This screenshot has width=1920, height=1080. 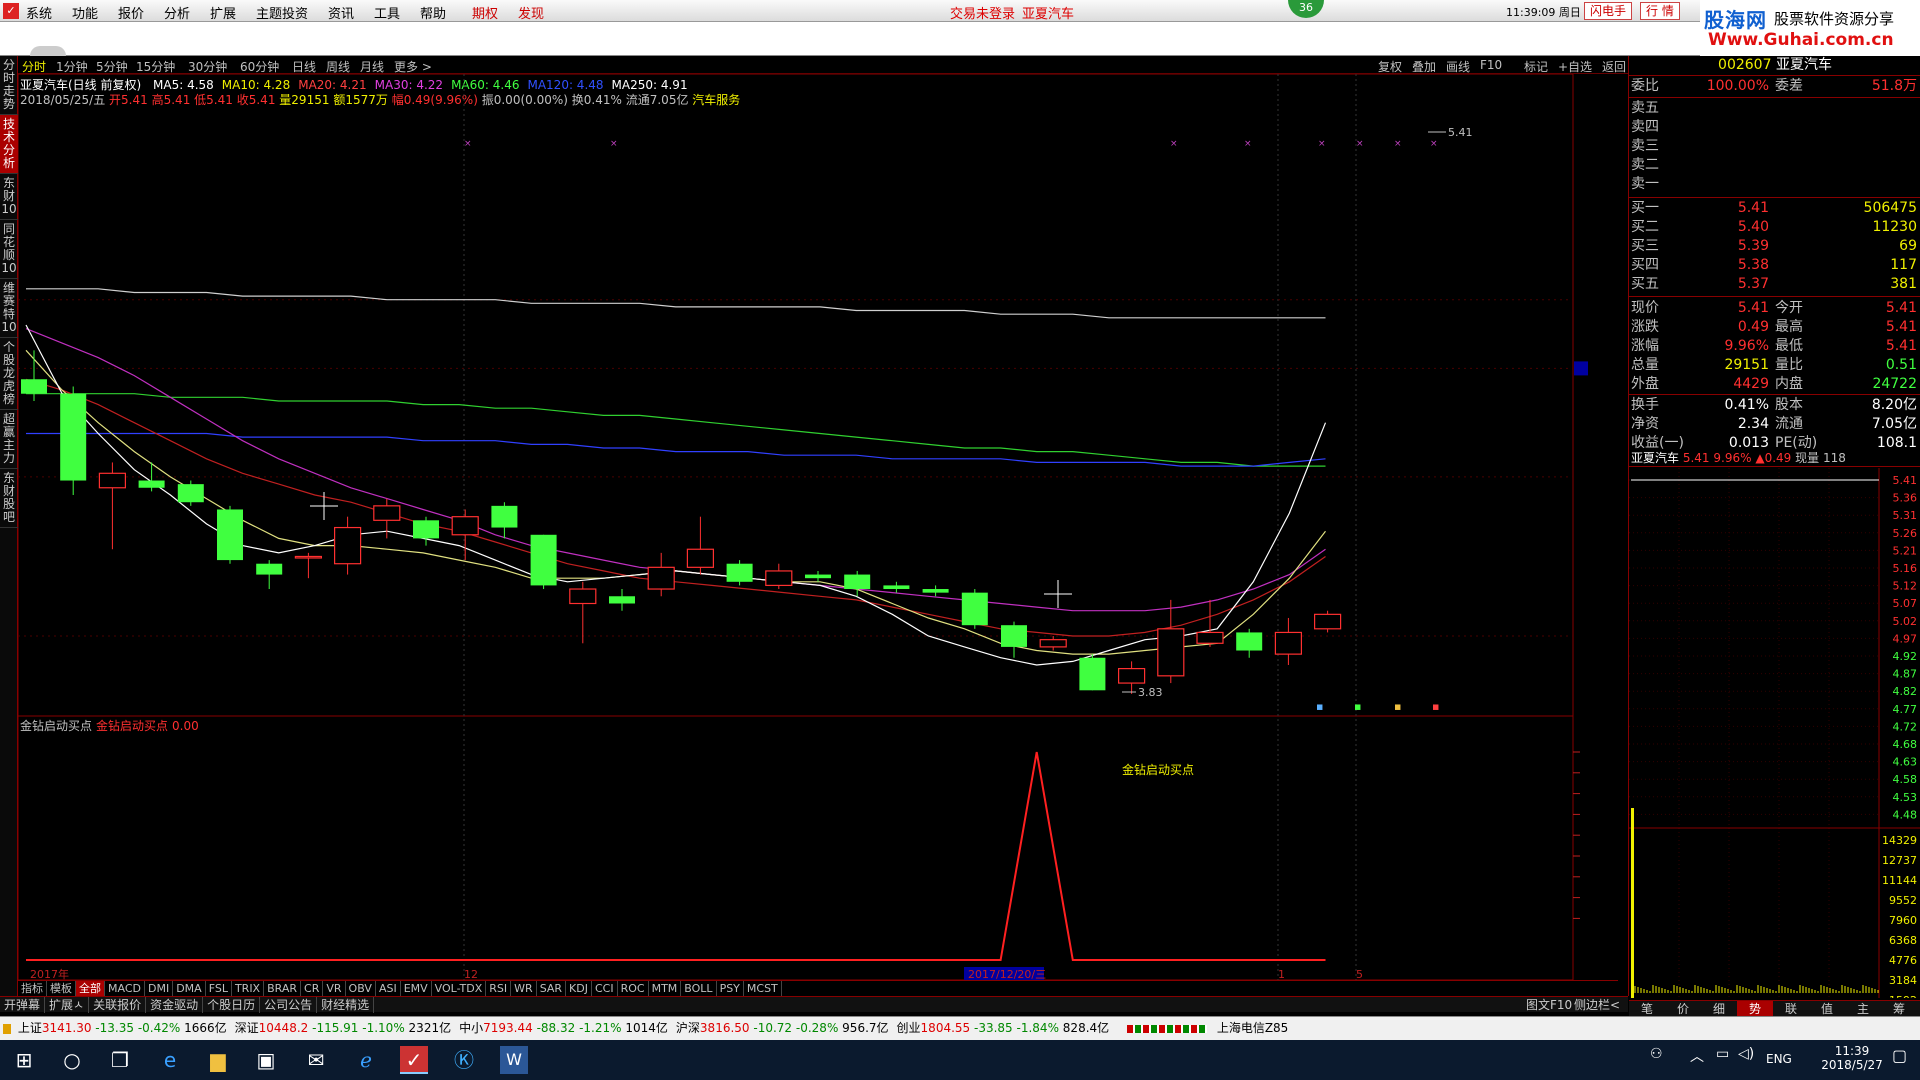 I want to click on indicator-tab-24: MCST, so click(x=763, y=988).